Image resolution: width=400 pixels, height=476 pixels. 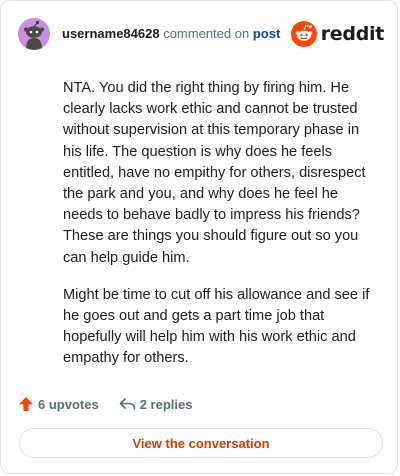 I want to click on user-avatar, so click(x=34, y=34).